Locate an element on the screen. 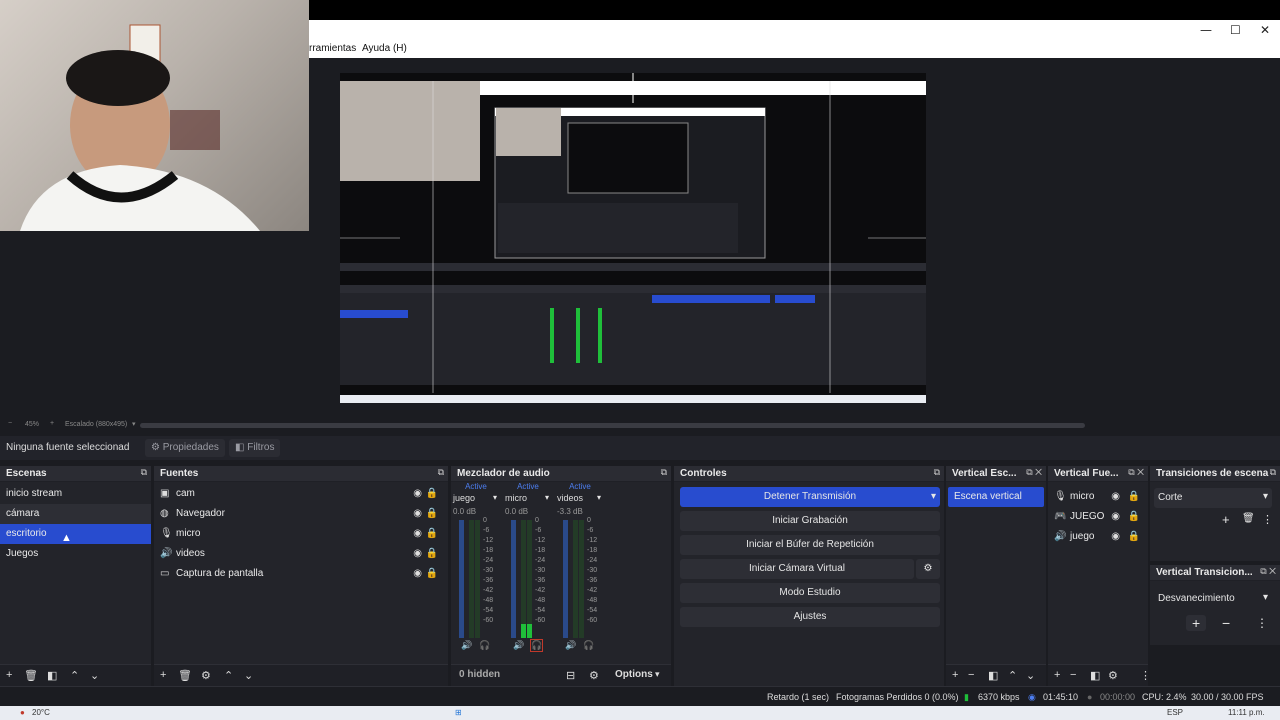 The width and height of the screenshot is (1280, 720). studio-mode-button: Modo Estudio is located at coordinates (810, 593).